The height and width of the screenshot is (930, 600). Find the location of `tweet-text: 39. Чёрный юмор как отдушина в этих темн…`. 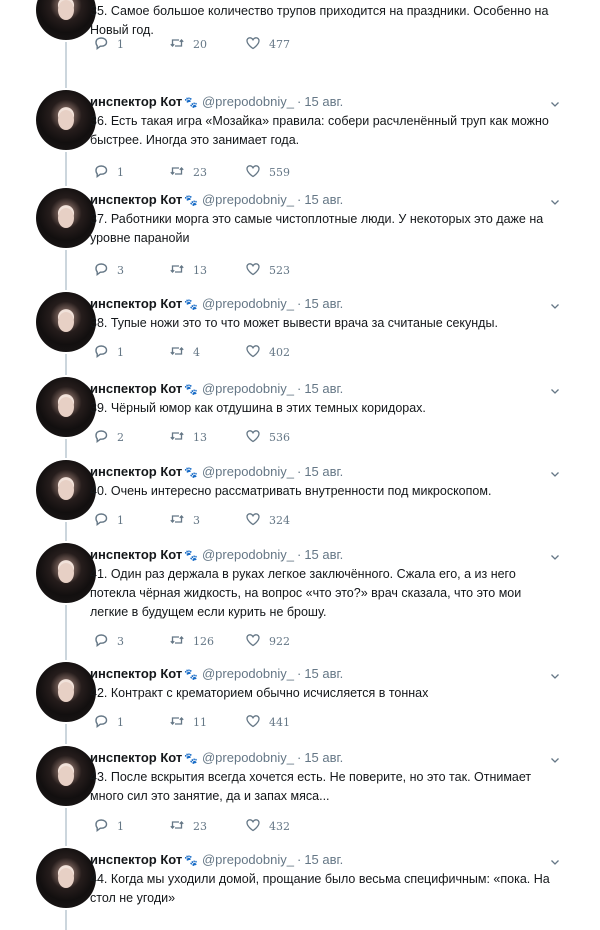

tweet-text: 39. Чёрный юмор как отдушина в этих темн… is located at coordinates (258, 408).